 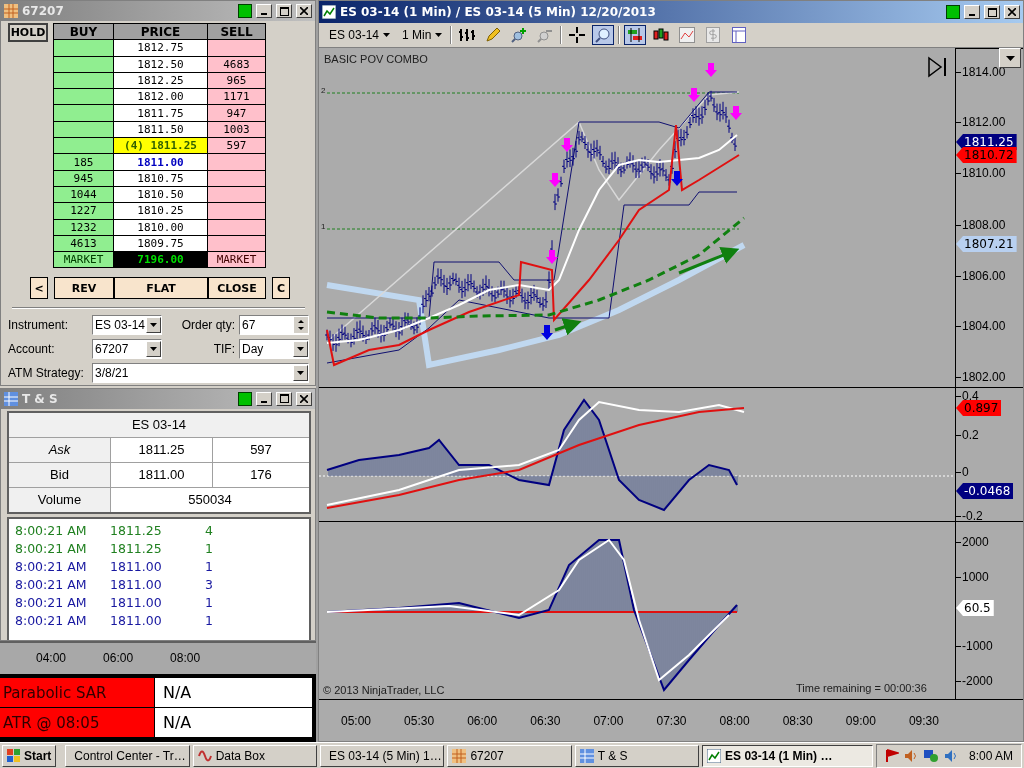 I want to click on buy-cell: 945, so click(x=83, y=178).